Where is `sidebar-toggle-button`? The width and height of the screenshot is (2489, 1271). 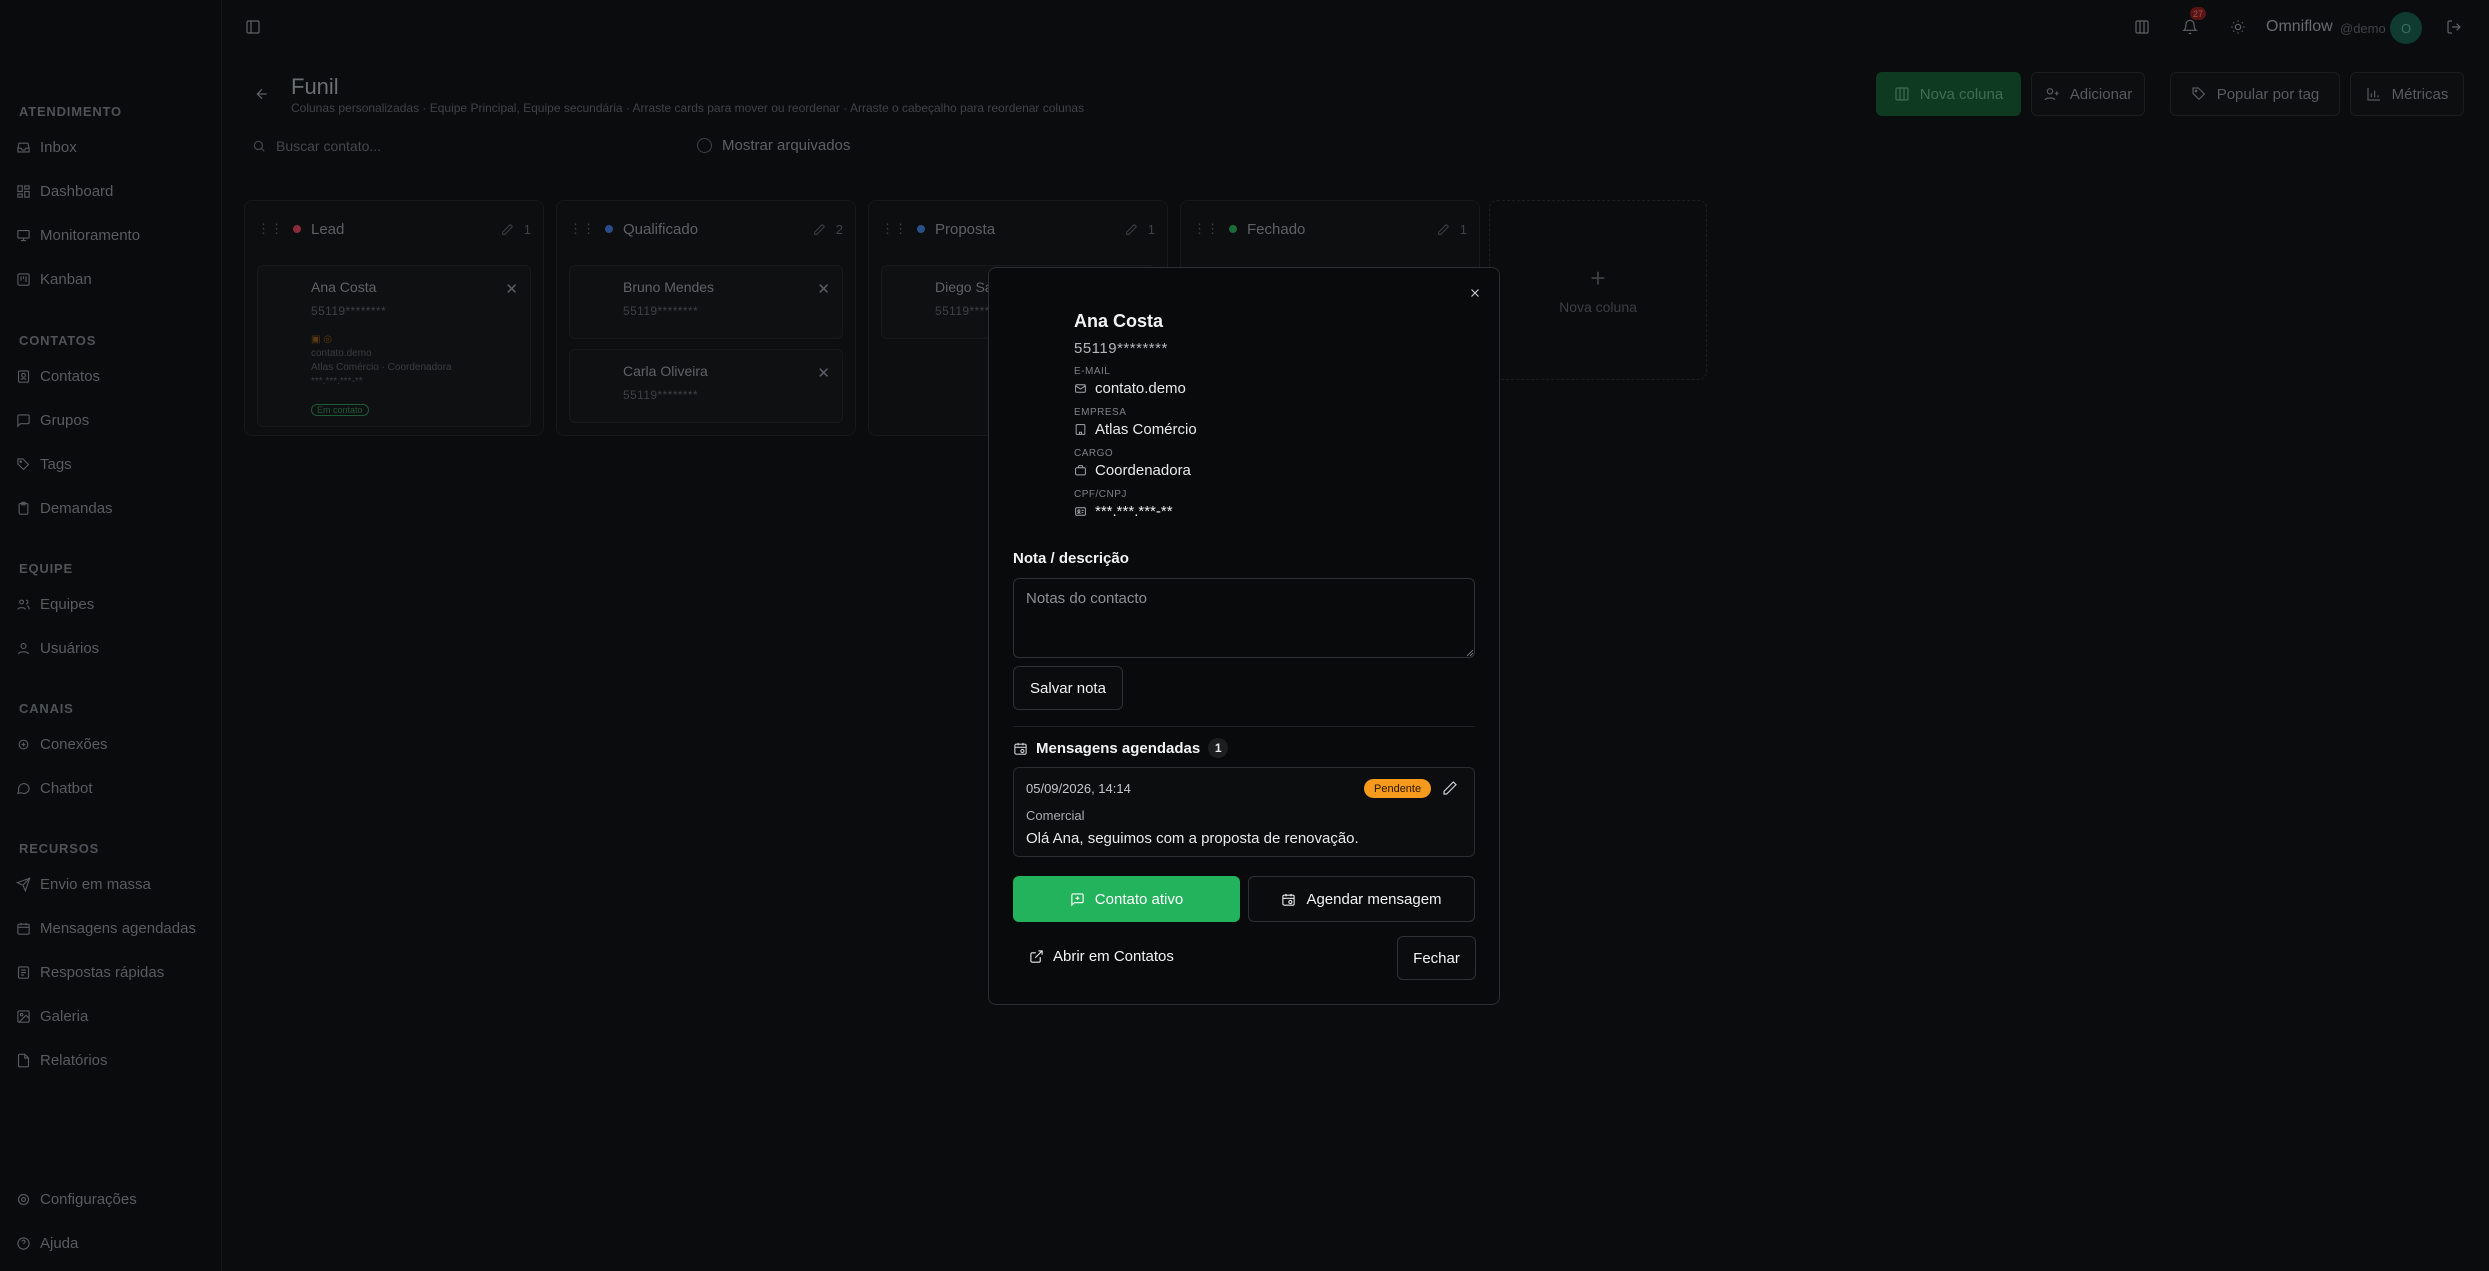
sidebar-toggle-button is located at coordinates (253, 27).